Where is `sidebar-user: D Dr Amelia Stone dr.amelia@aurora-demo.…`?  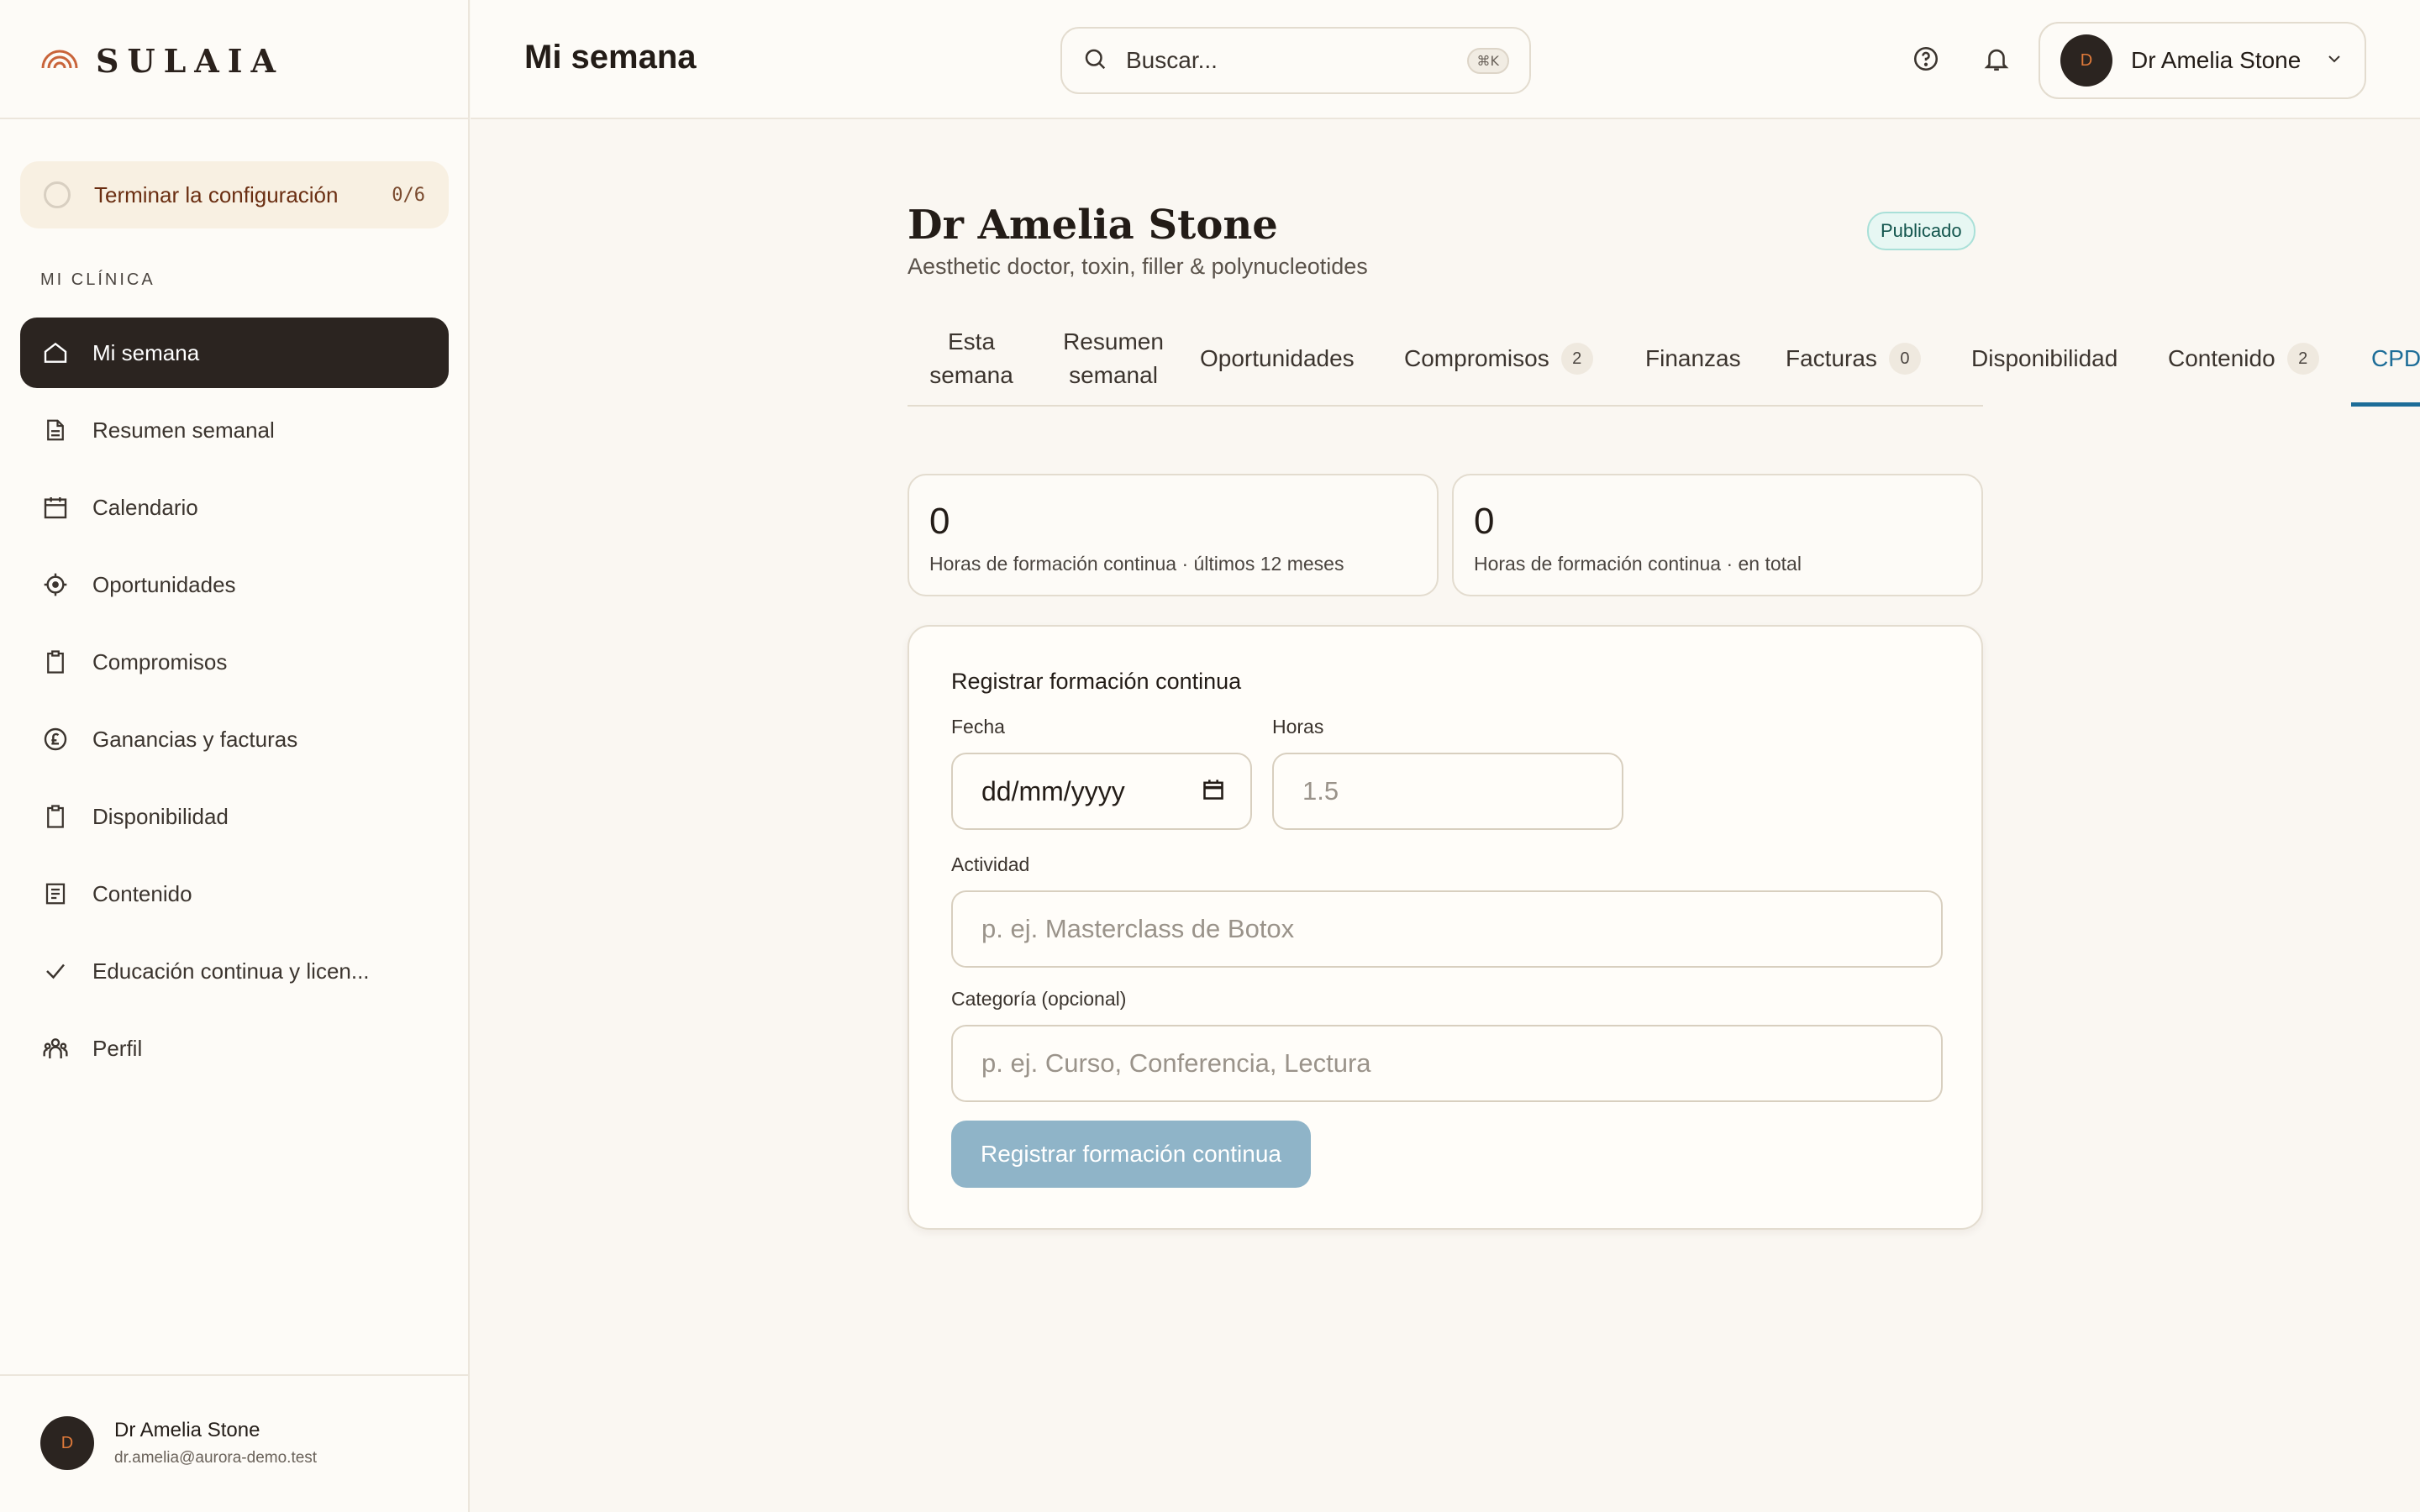
sidebar-user: D Dr Amelia Stone dr.amelia@aurora-demo.… is located at coordinates (178, 1443).